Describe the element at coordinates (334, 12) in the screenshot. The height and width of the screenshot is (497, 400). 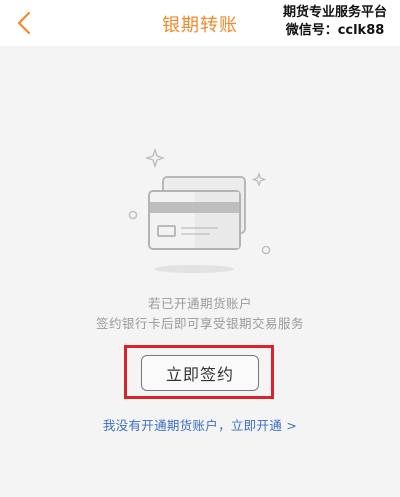
I see `watermark-line-1: 期货专业服务平台` at that location.